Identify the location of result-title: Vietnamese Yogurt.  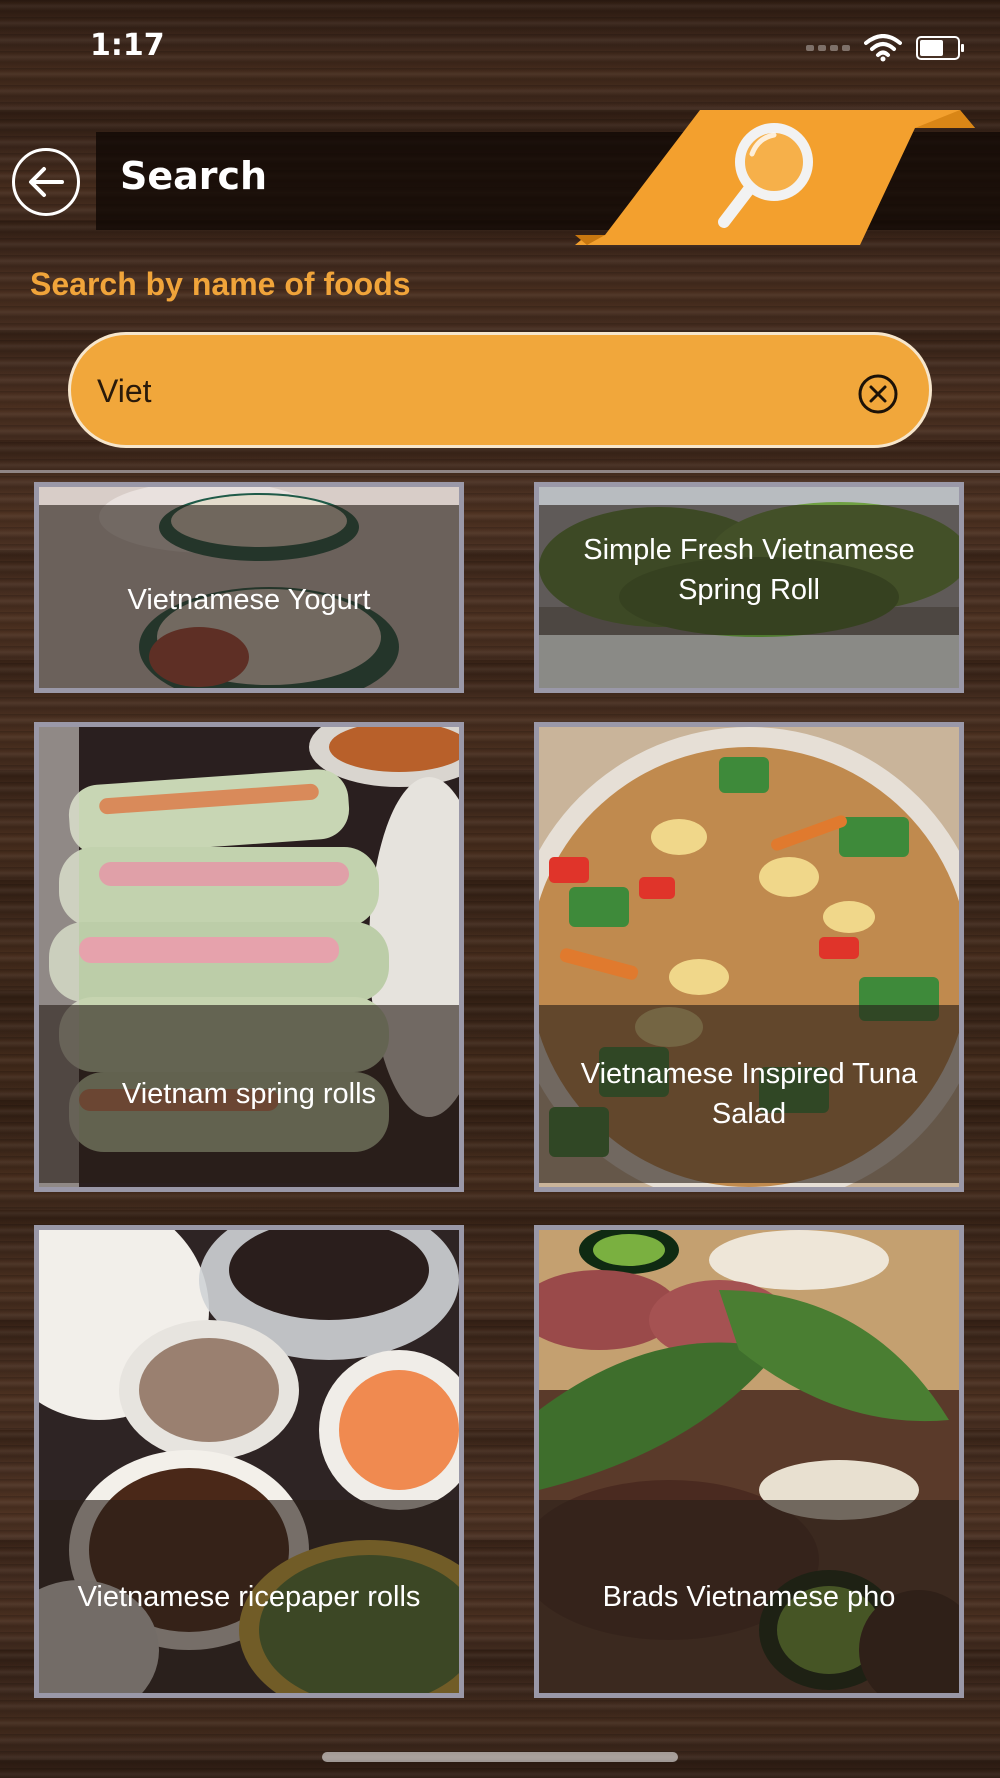
(249, 596).